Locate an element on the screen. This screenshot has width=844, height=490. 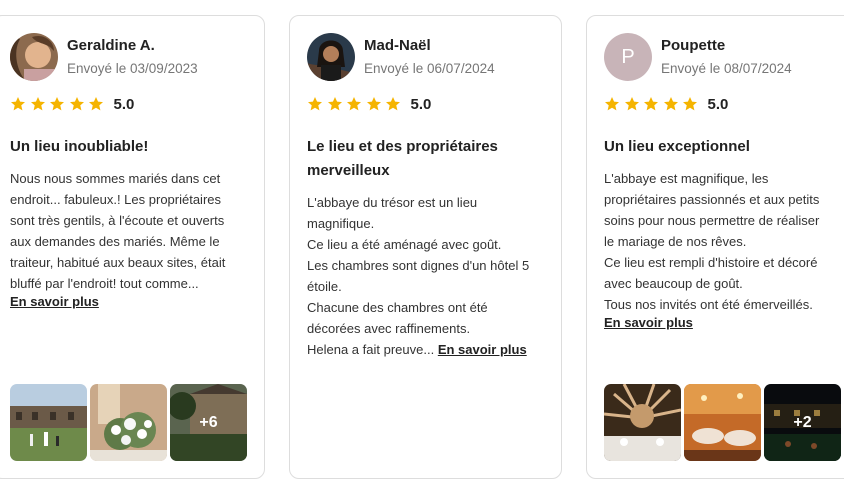
review-photos: +6 is located at coordinates (130, 422).